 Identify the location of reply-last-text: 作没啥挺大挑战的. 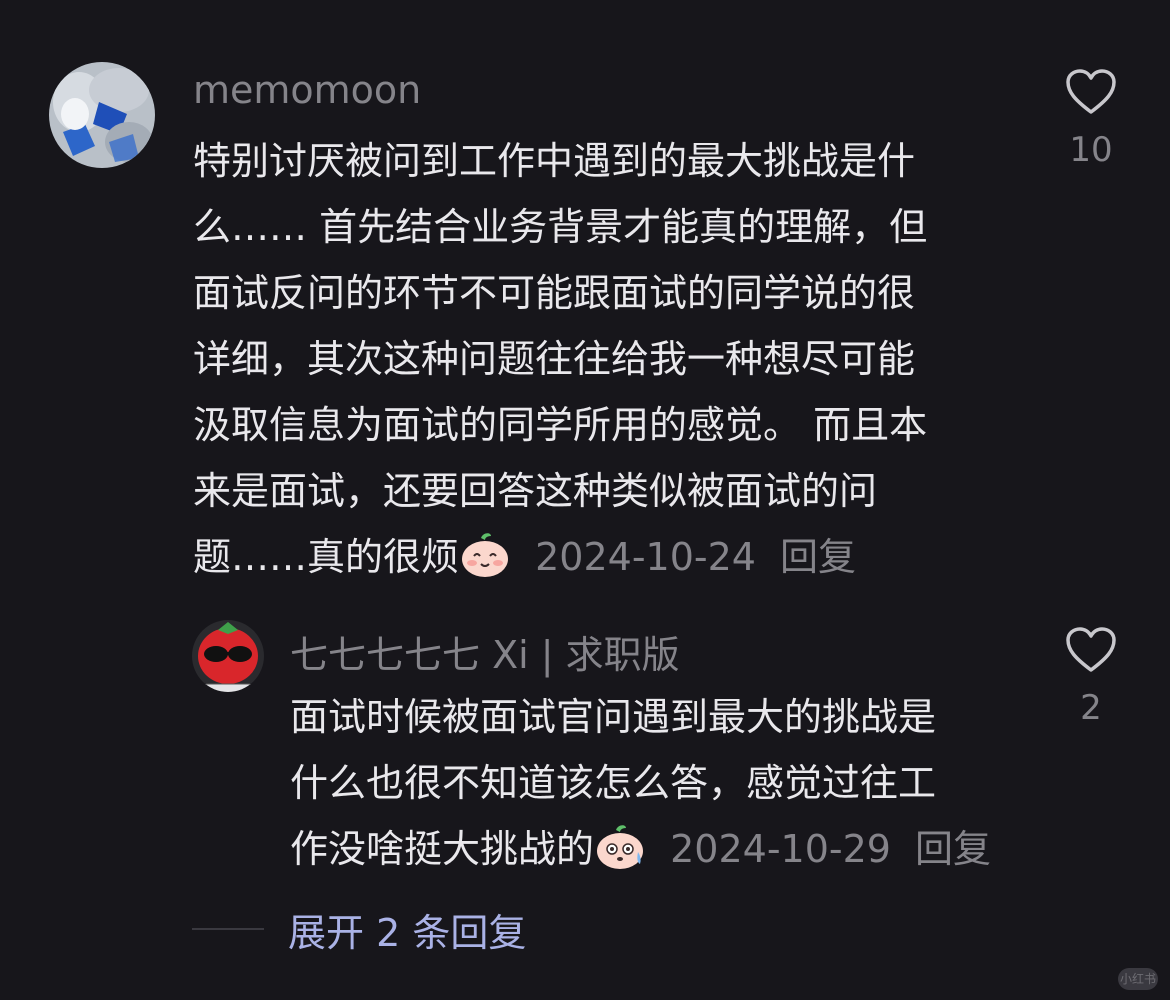
(442, 849).